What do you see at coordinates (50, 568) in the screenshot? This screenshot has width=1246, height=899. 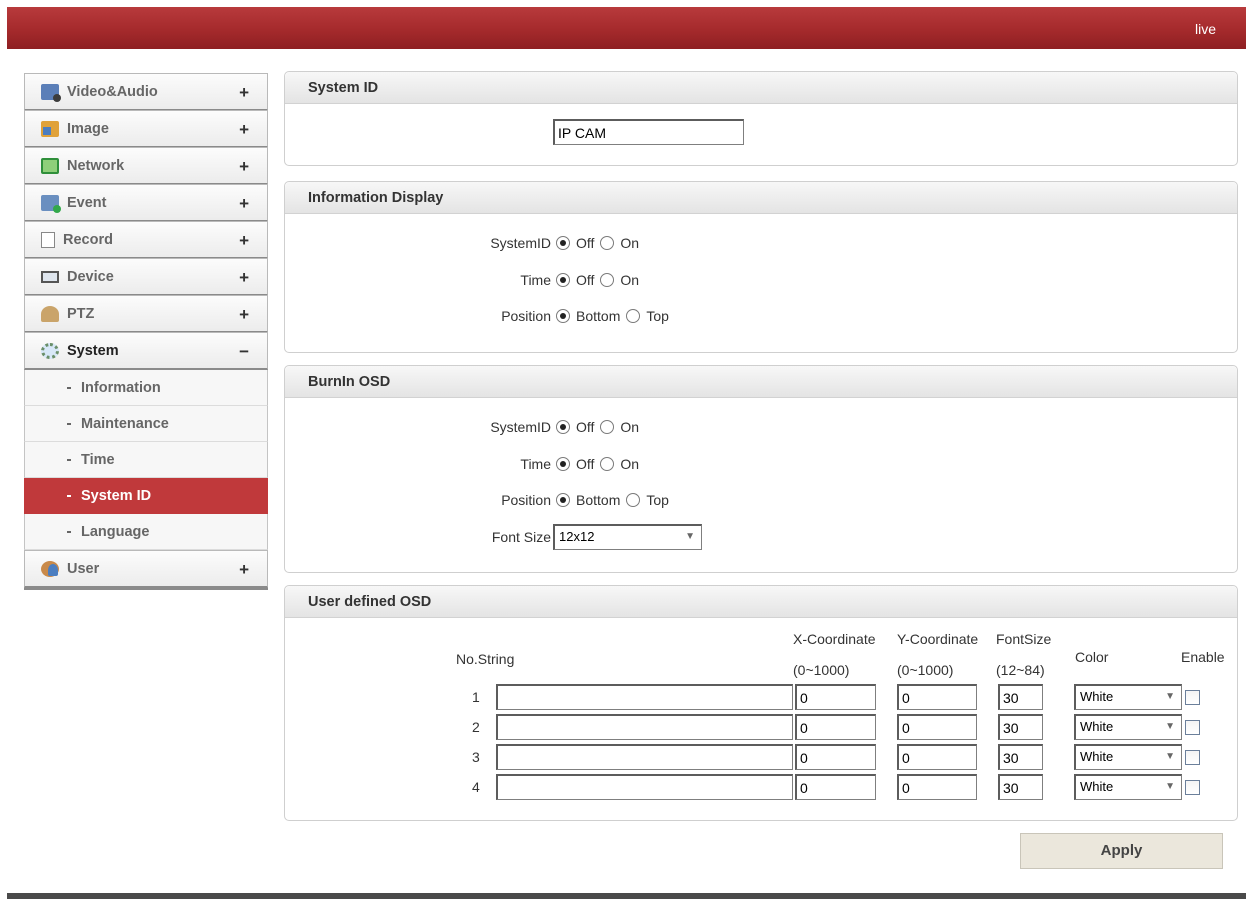 I see `user-icon` at bounding box center [50, 568].